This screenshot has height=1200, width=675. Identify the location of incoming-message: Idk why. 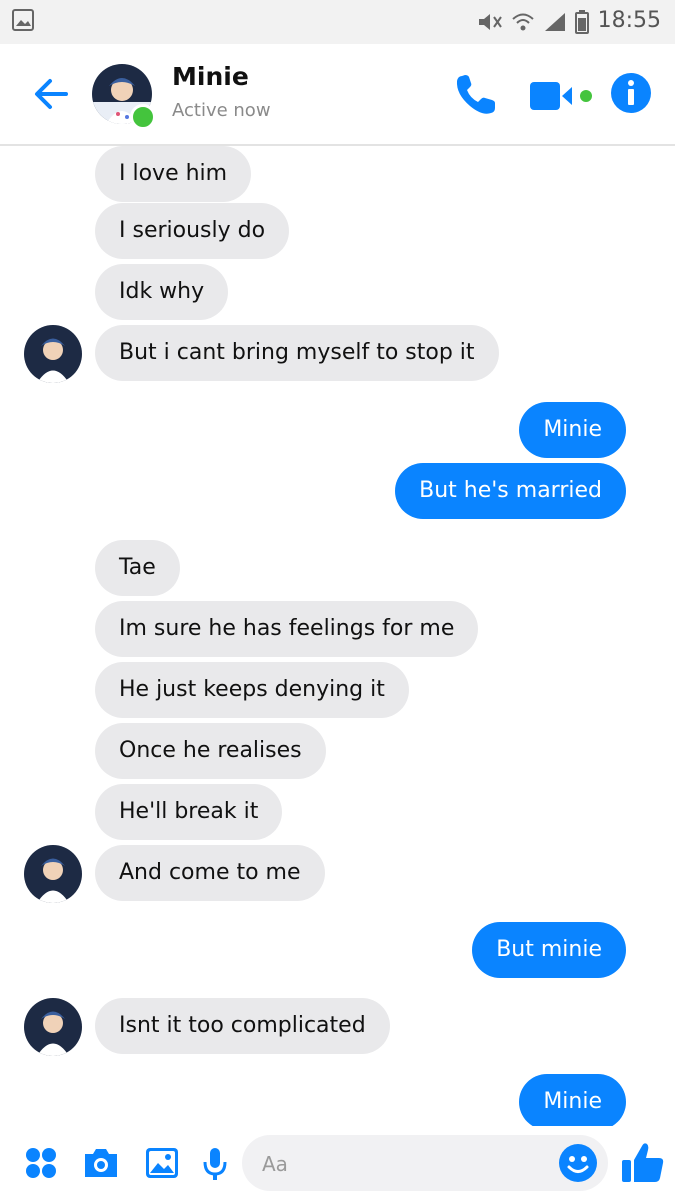
(162, 292).